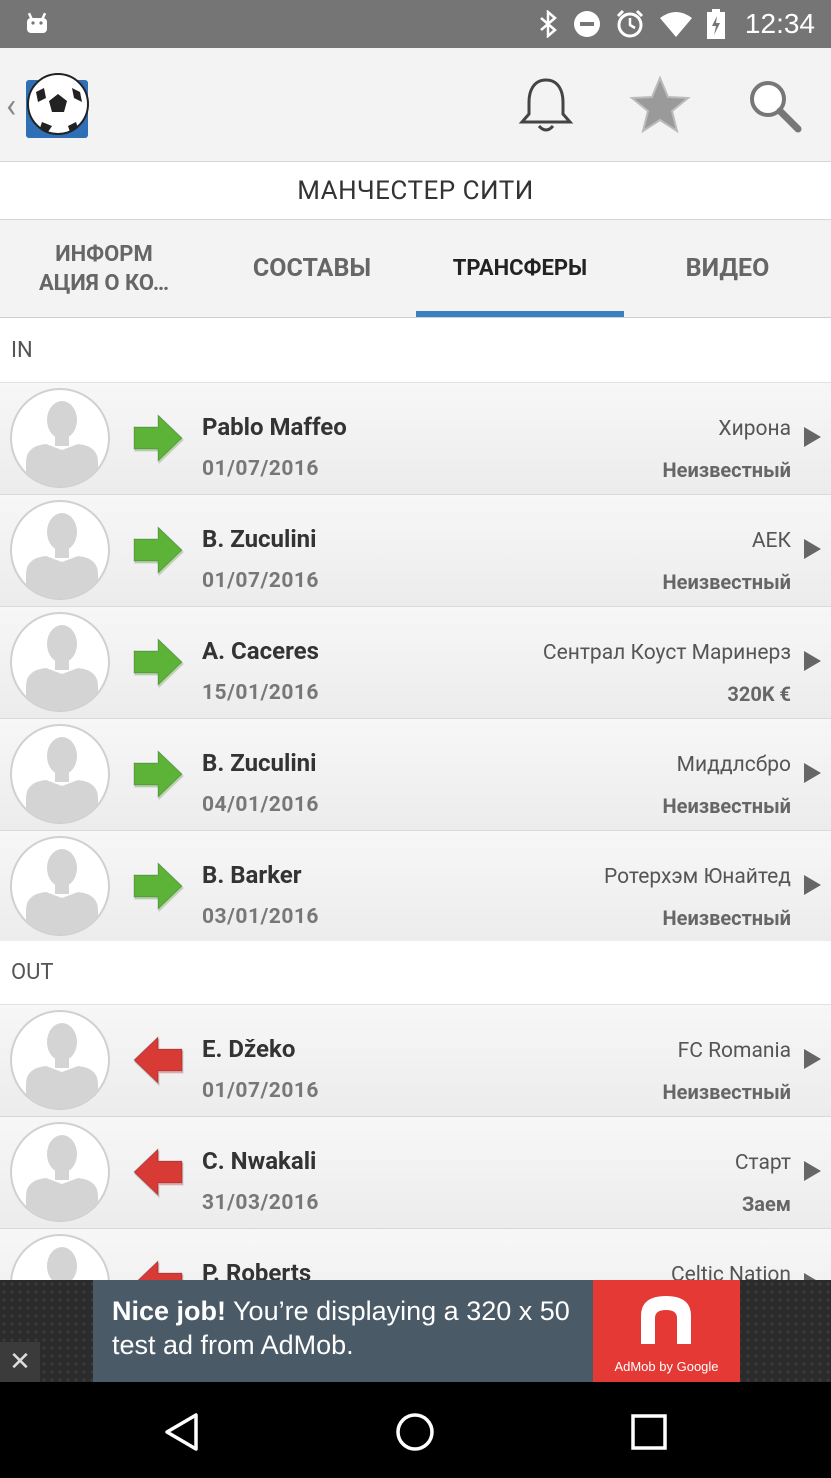 The width and height of the screenshot is (831, 1478). I want to click on app-logo, so click(57, 105).